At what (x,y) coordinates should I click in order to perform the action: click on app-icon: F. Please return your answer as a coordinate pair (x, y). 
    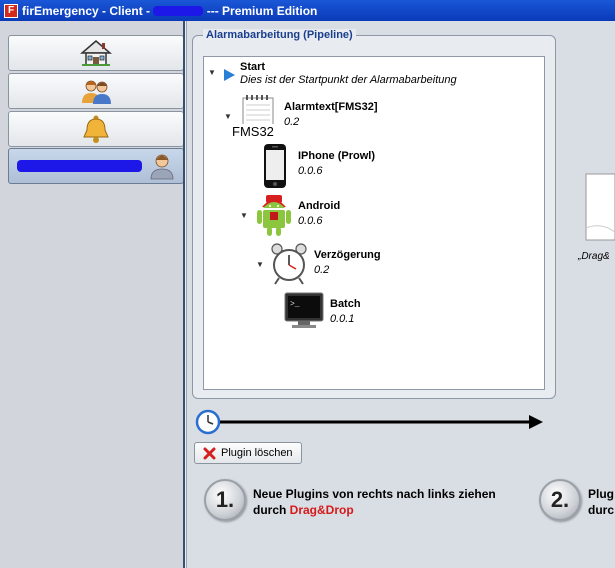
    Looking at the image, I should click on (11, 10).